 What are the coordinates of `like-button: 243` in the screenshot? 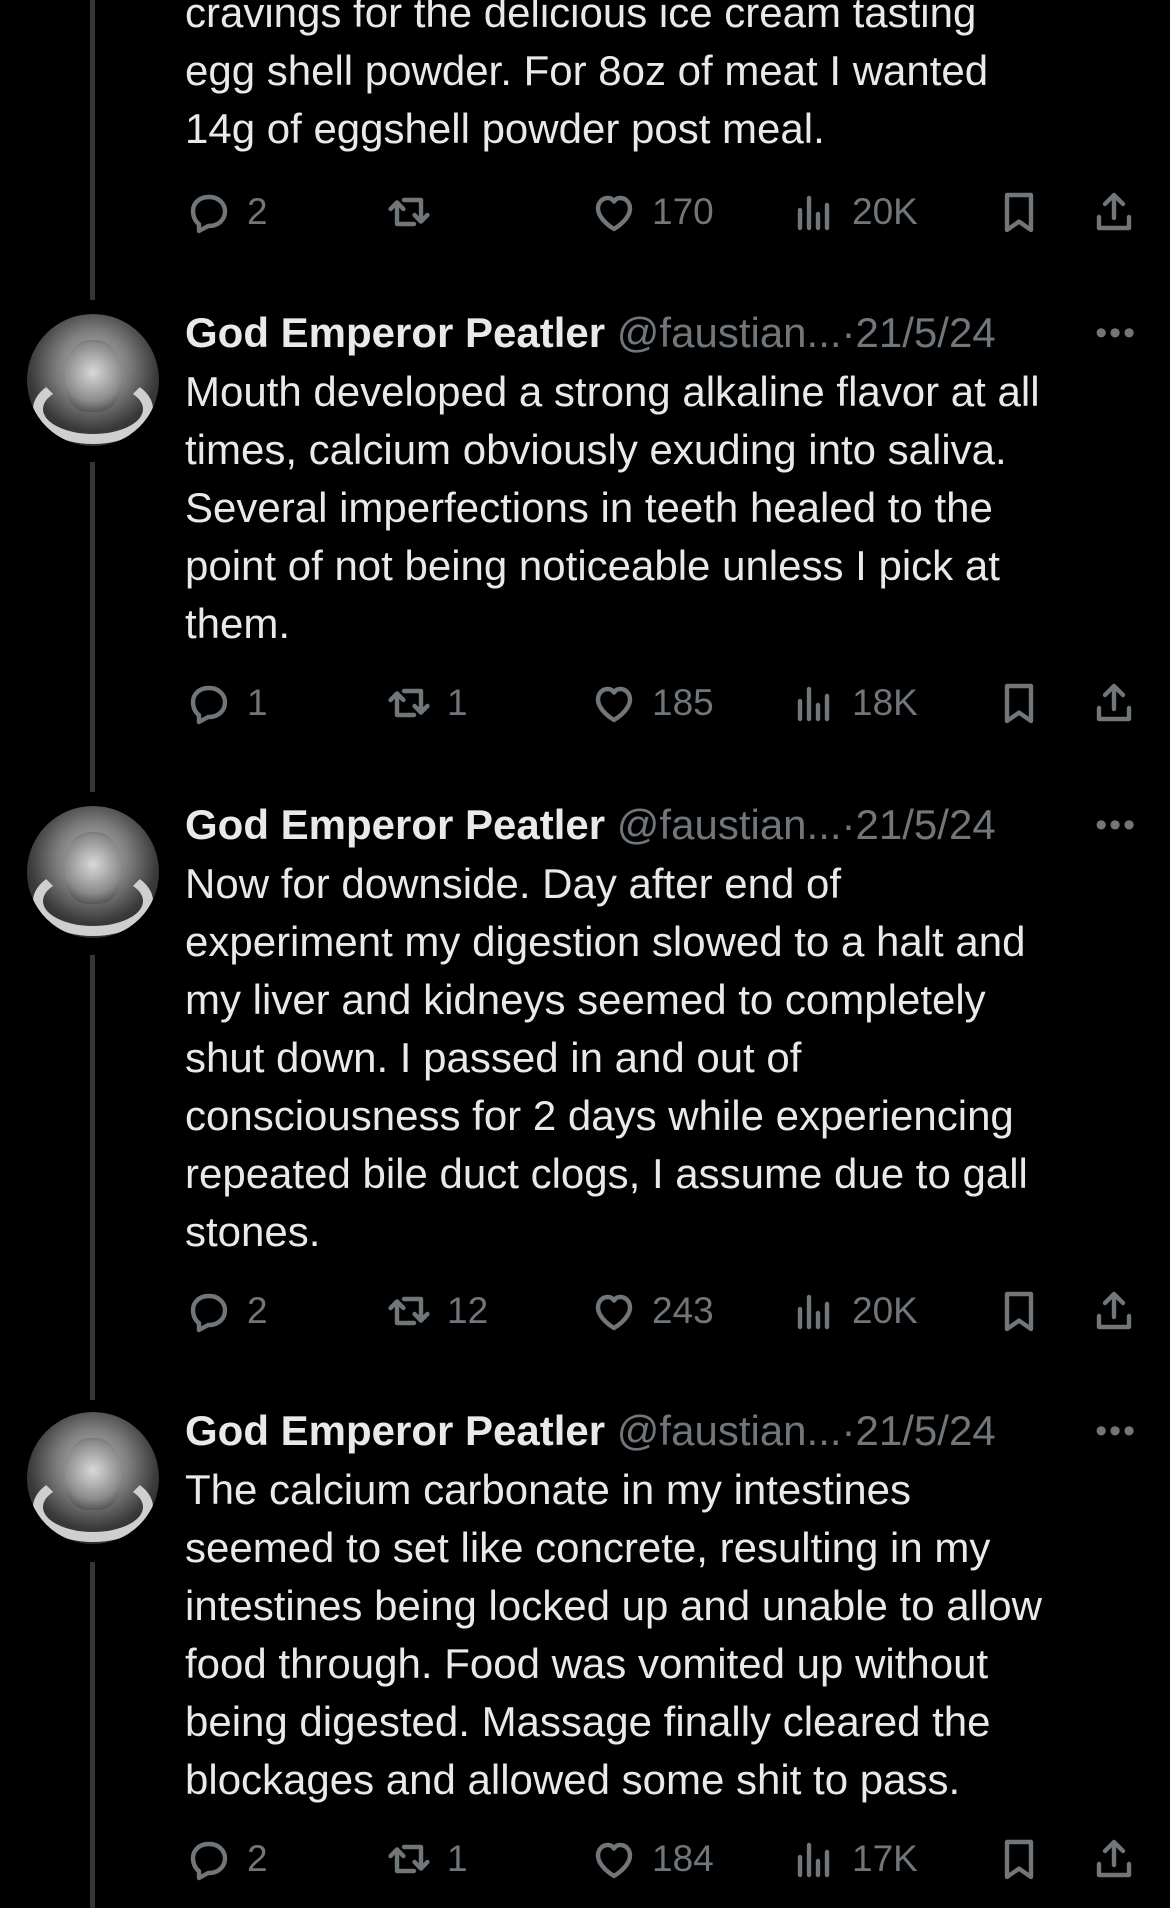 It's located at (652, 1311).